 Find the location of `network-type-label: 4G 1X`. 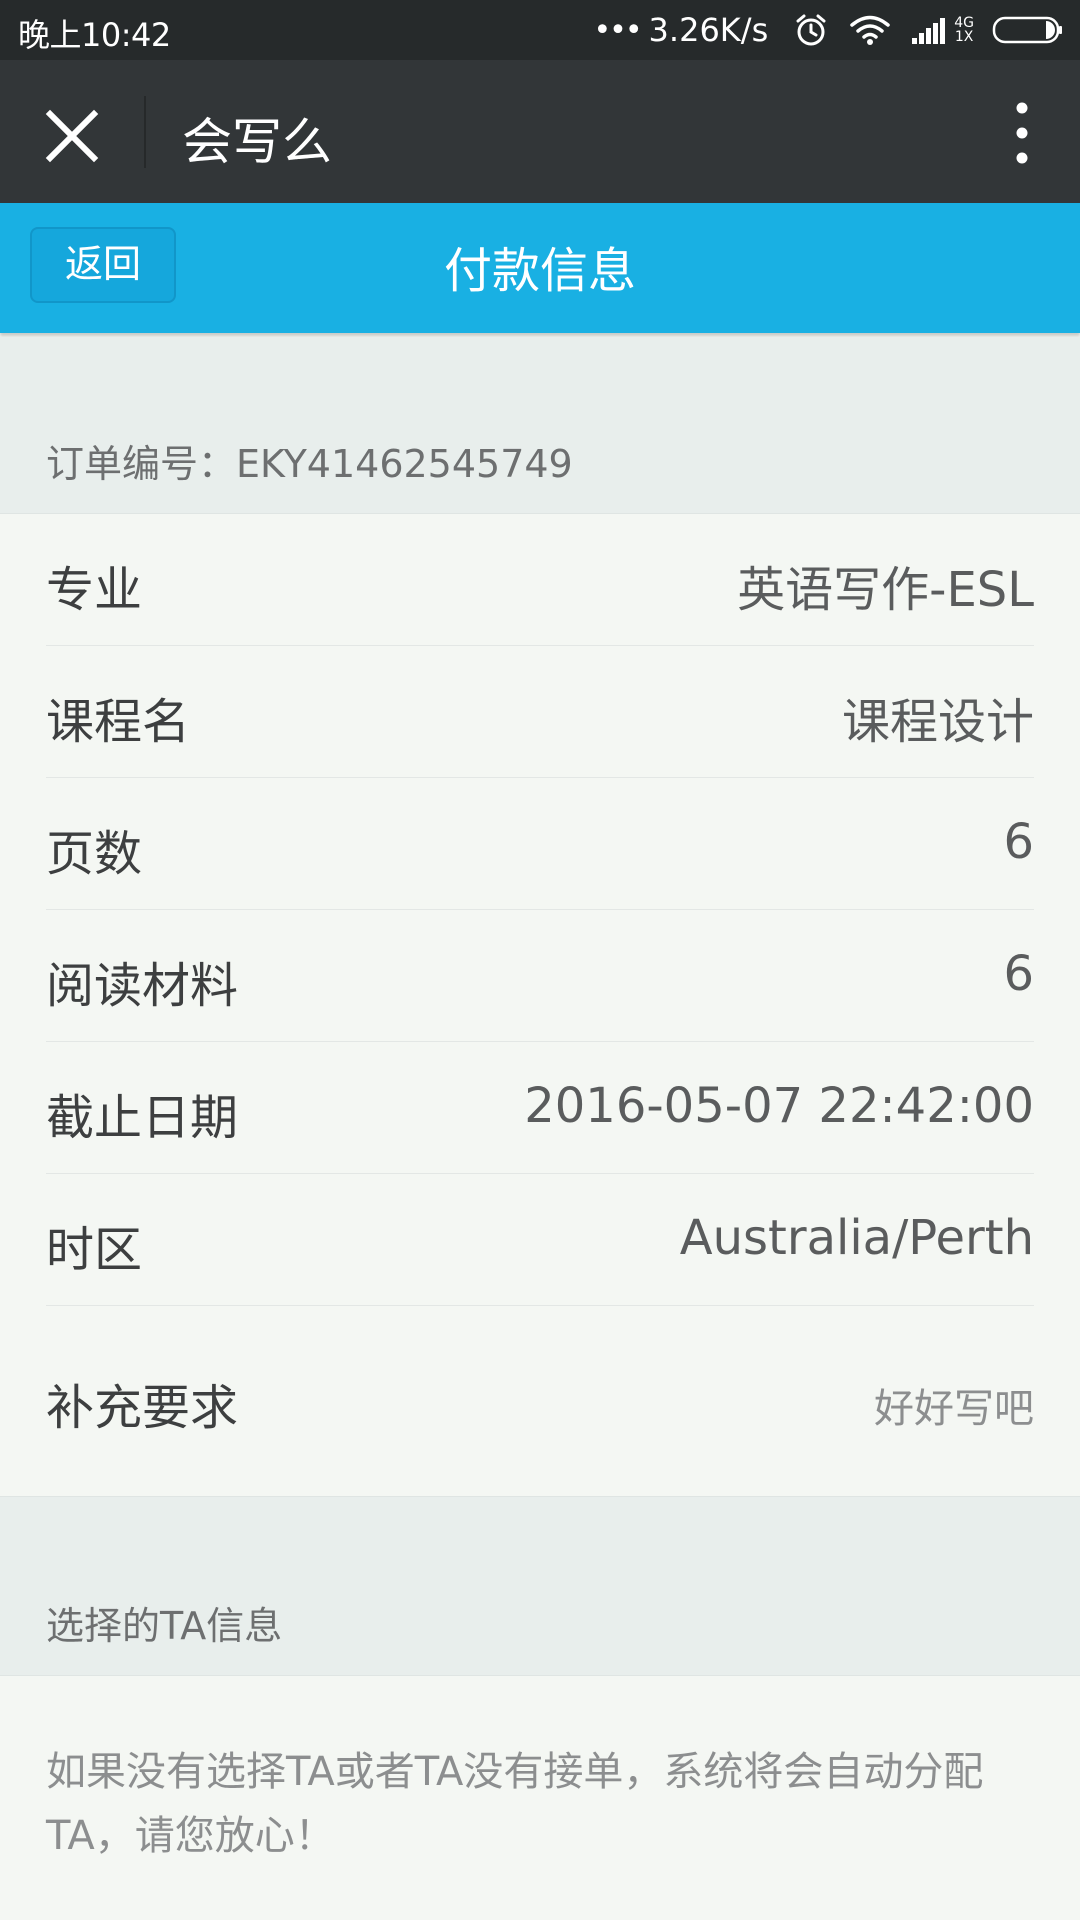

network-type-label: 4G 1X is located at coordinates (964, 30).